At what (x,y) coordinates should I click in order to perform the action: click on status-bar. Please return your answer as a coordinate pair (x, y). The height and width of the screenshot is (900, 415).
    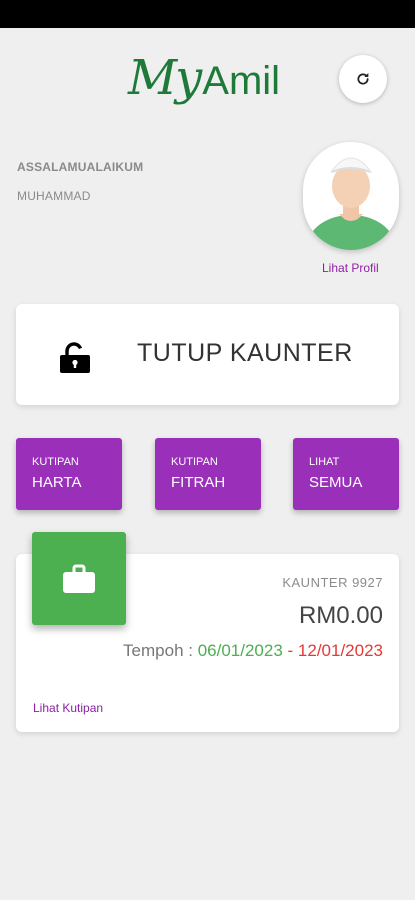
    Looking at the image, I should click on (207, 14).